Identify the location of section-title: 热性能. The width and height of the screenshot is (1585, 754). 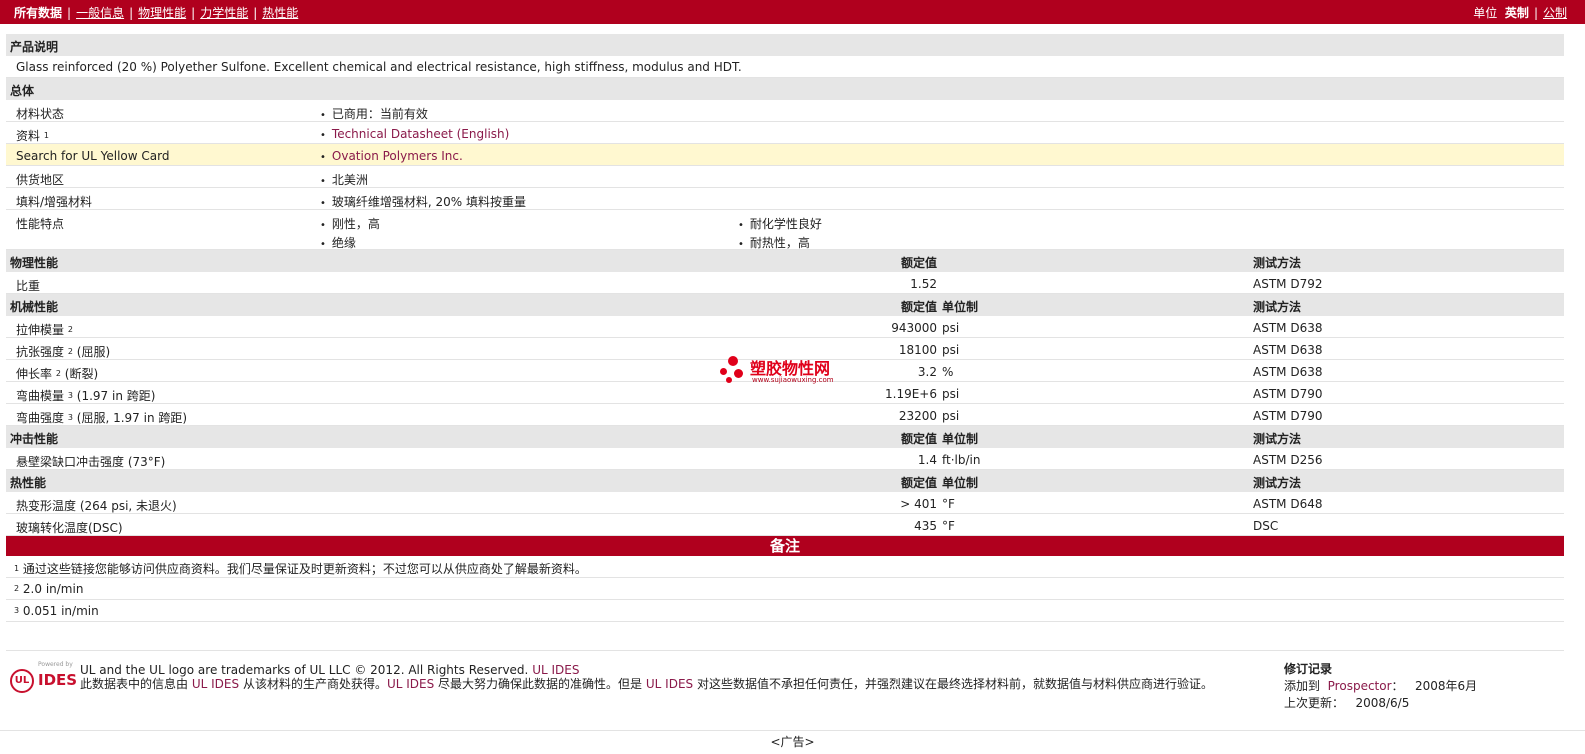
(28, 483).